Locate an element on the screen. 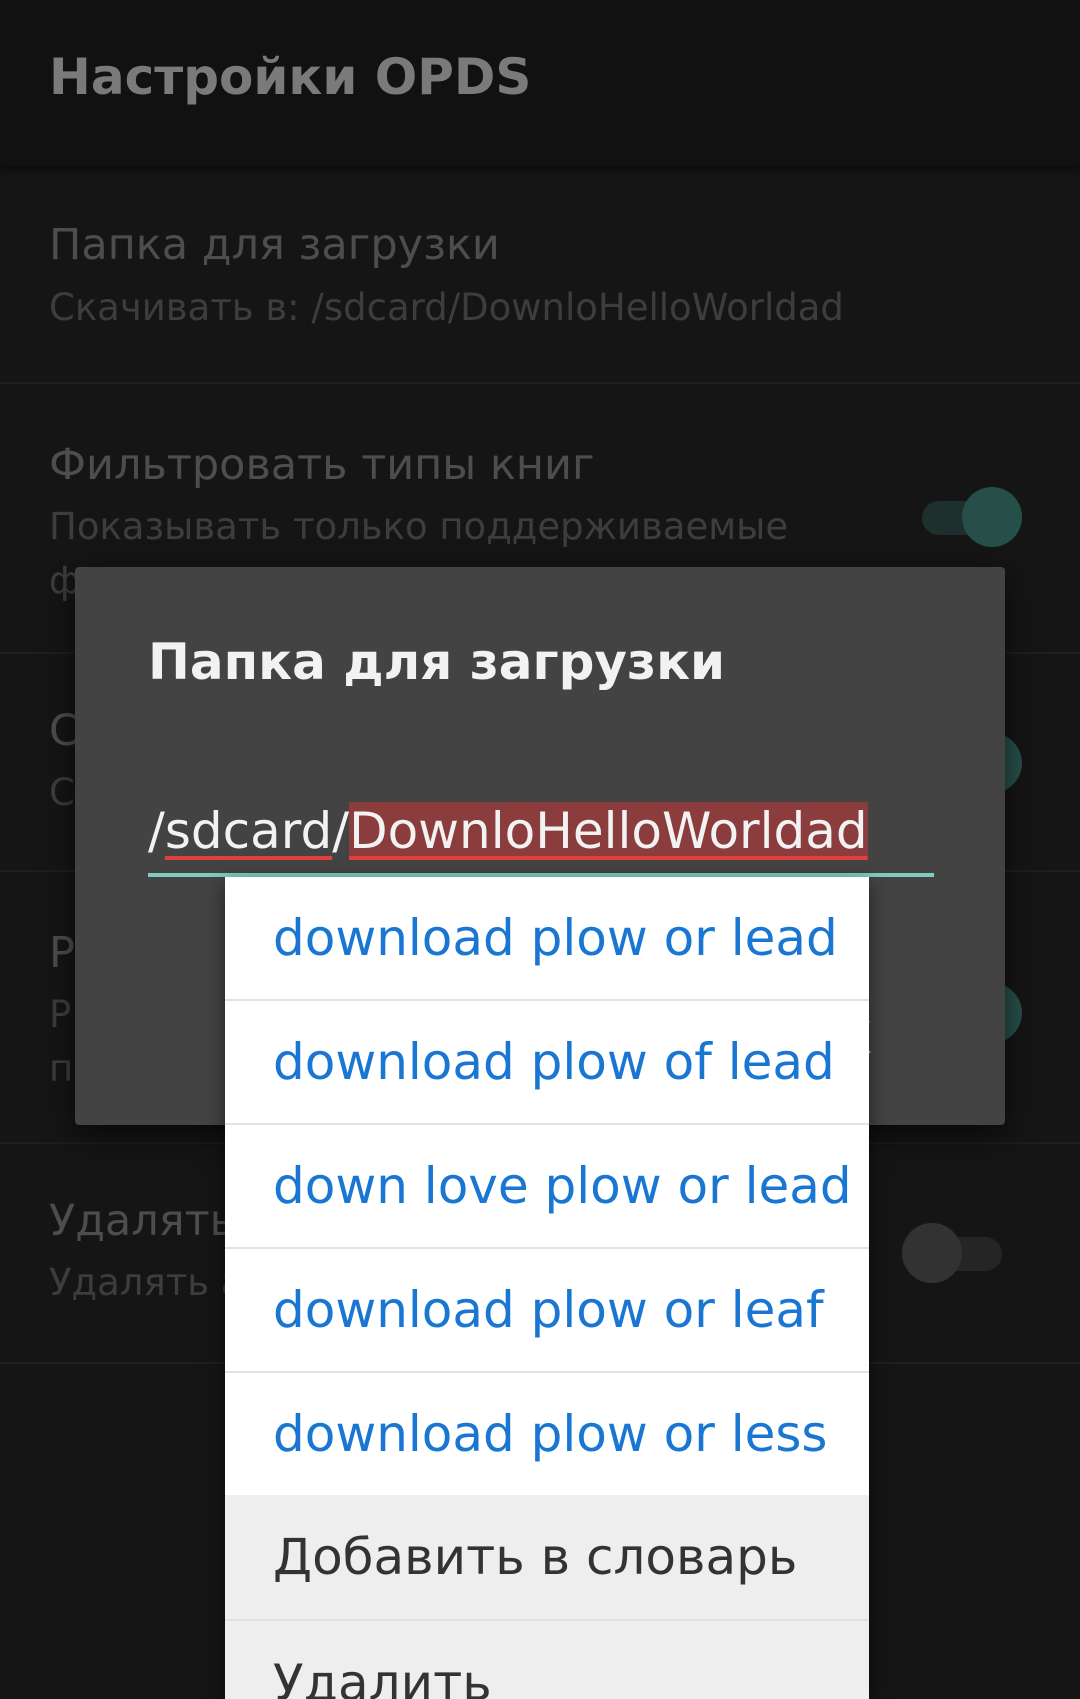  add-to-dictionary-button: Добавить в словарь is located at coordinates (547, 1558).